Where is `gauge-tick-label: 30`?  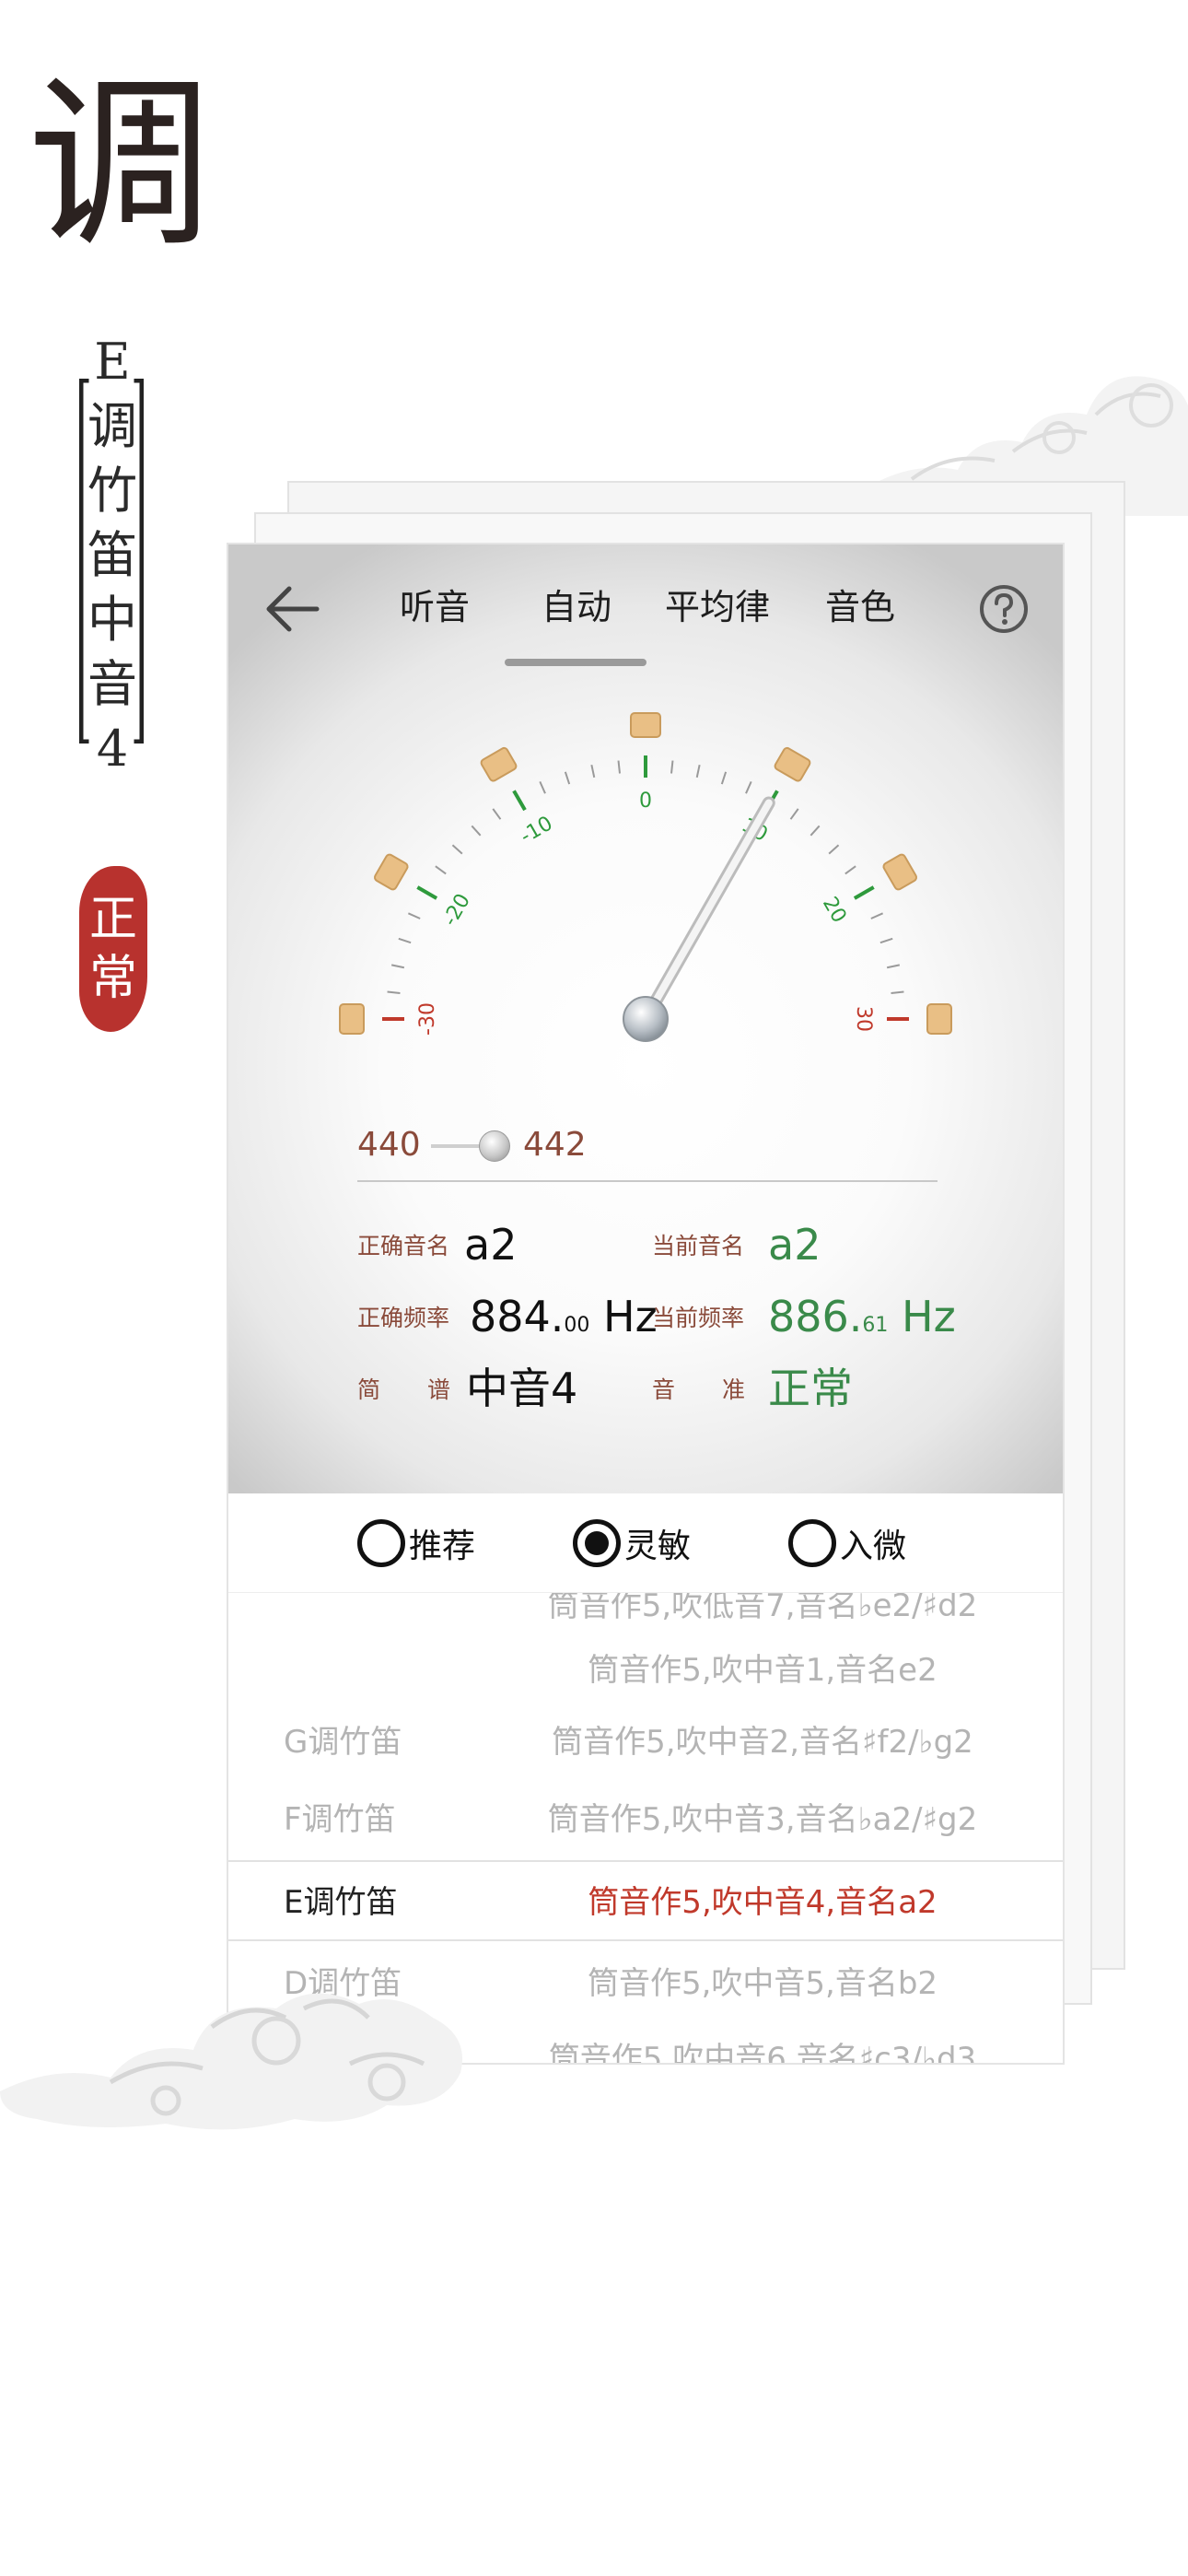
gauge-tick-label: 30 is located at coordinates (863, 1019).